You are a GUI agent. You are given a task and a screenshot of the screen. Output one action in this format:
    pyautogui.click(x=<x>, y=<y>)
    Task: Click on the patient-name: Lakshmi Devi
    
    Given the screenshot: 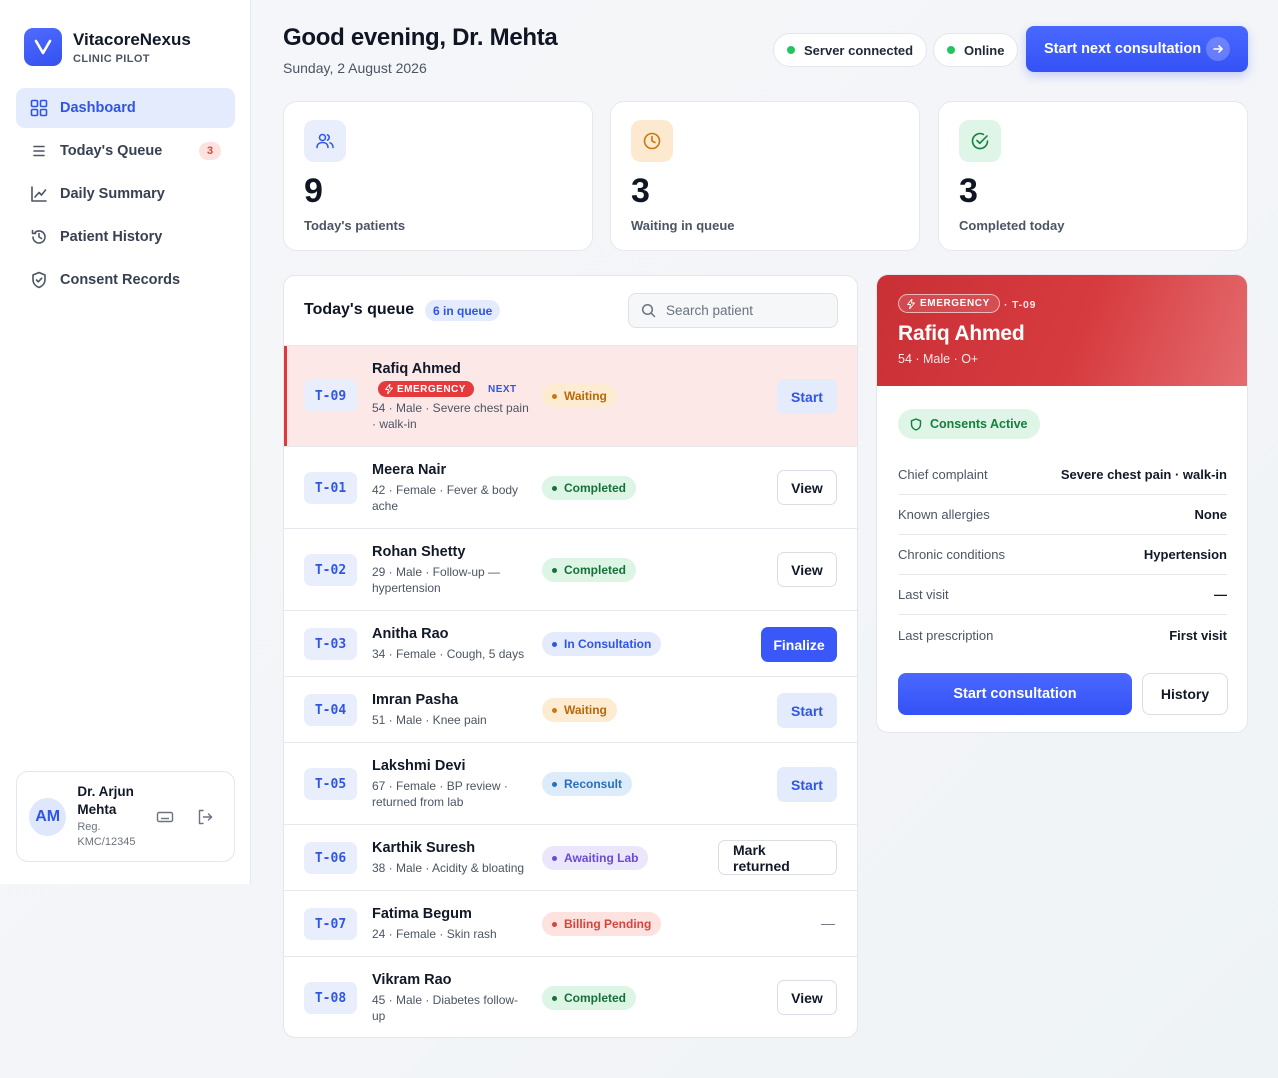 What is the action you would take?
    pyautogui.click(x=419, y=766)
    